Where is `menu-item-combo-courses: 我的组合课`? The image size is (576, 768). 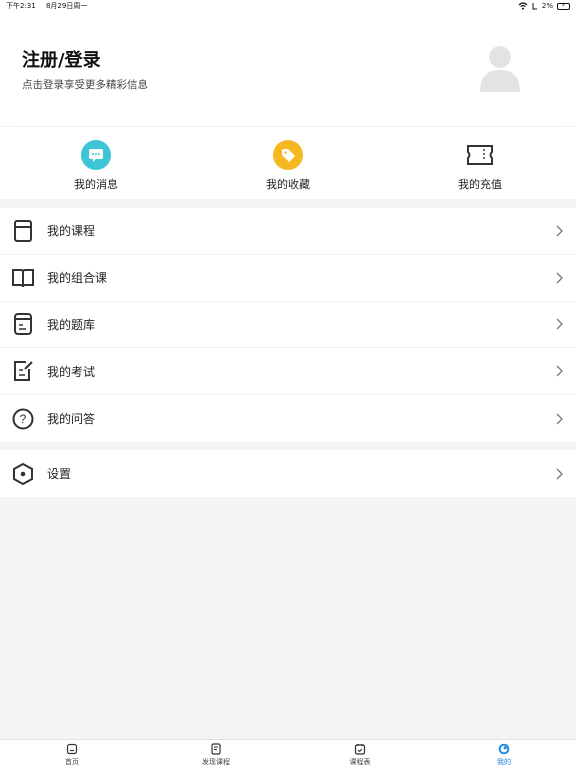
menu-item-combo-courses: 我的组合课 is located at coordinates (288, 278).